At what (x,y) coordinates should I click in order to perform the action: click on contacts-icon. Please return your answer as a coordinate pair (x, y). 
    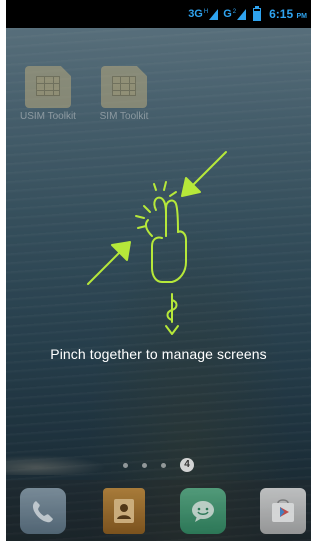
    Looking at the image, I should click on (124, 511).